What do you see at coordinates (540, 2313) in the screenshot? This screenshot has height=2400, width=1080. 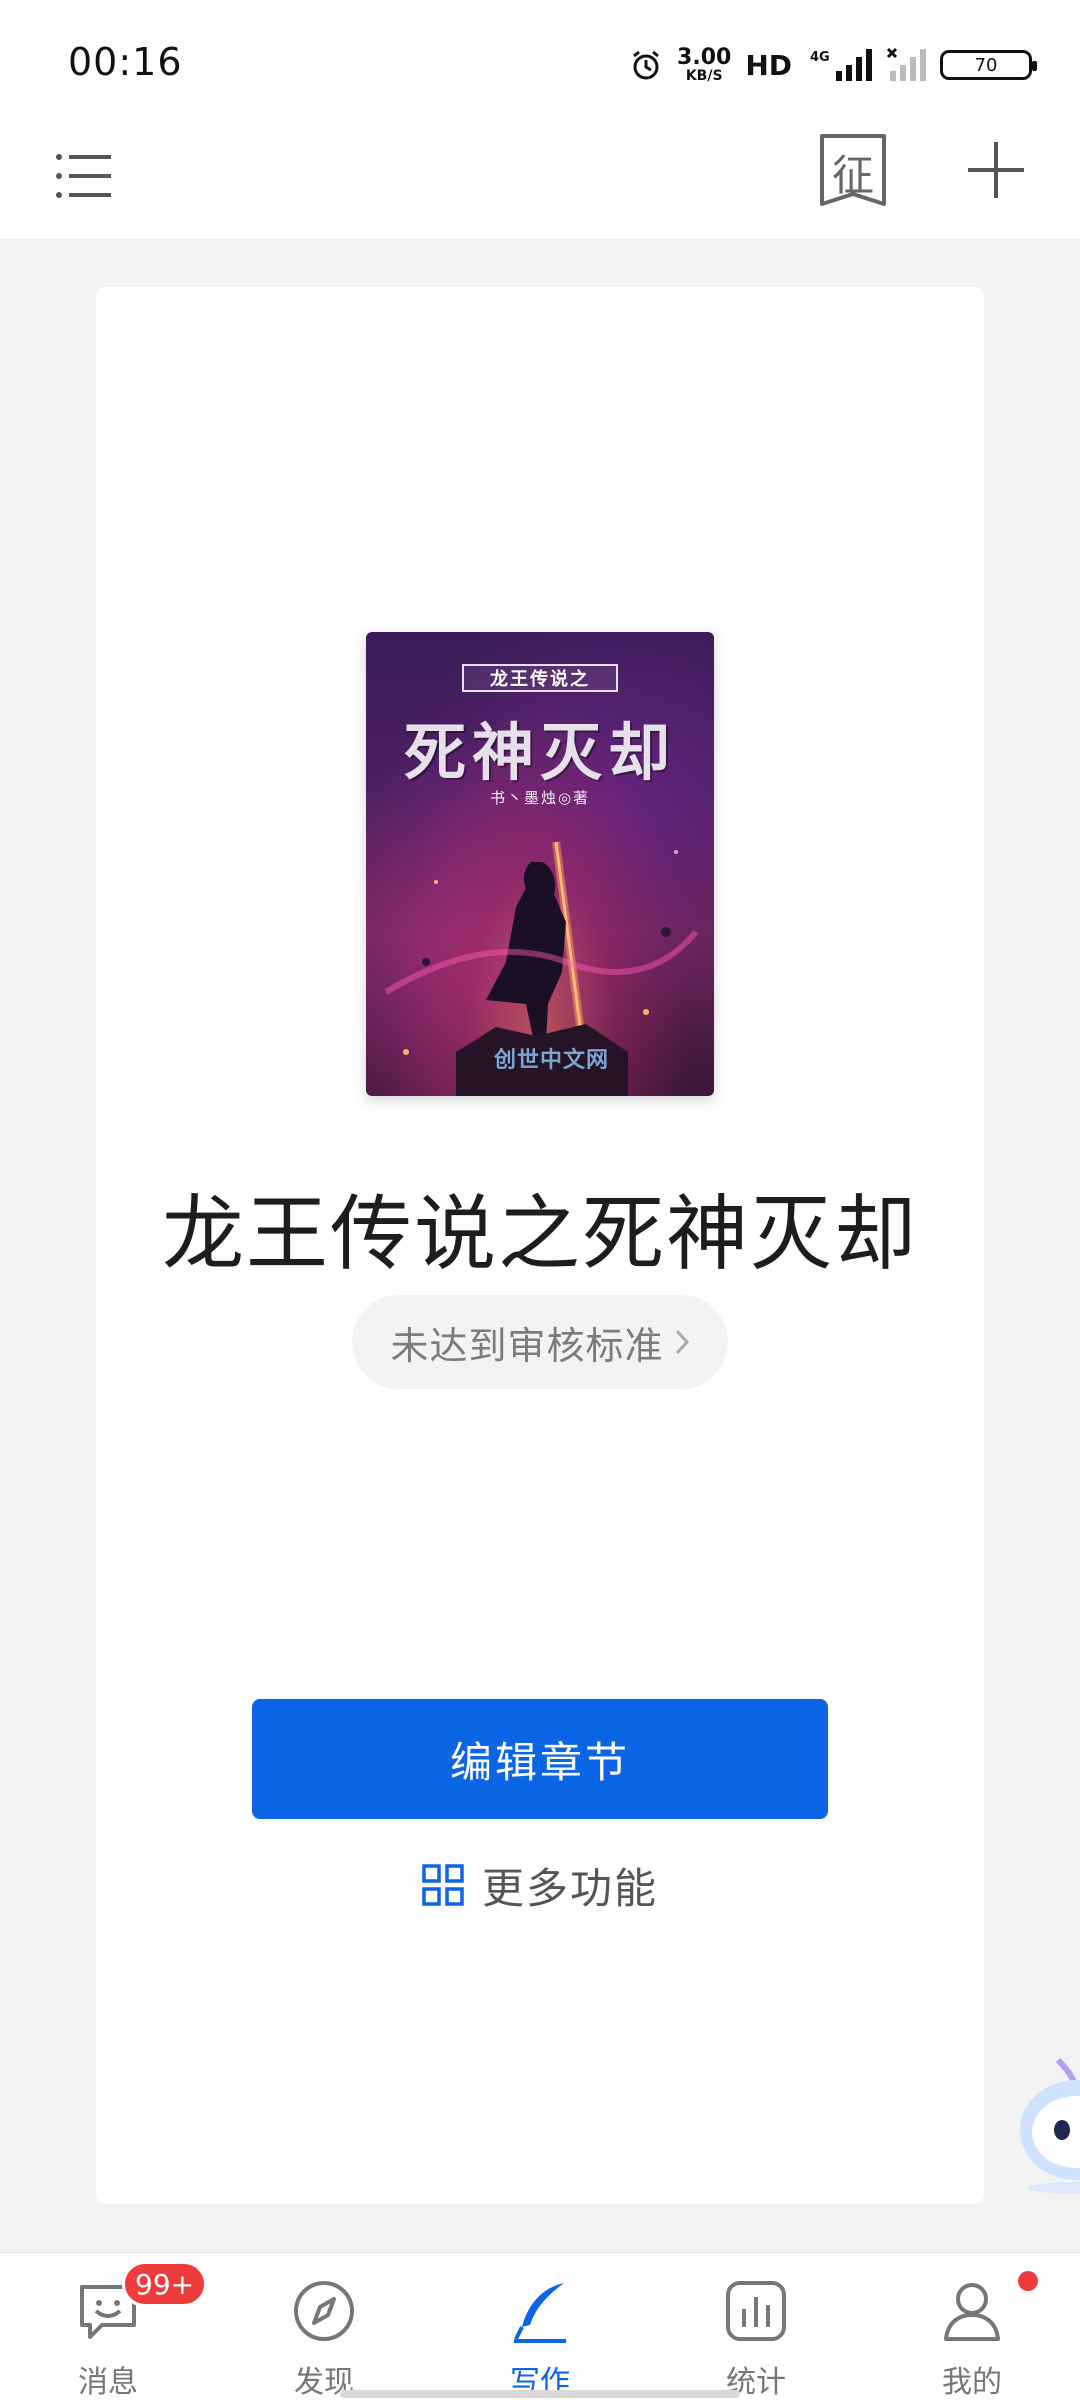 I see `feather-pen-icon` at bounding box center [540, 2313].